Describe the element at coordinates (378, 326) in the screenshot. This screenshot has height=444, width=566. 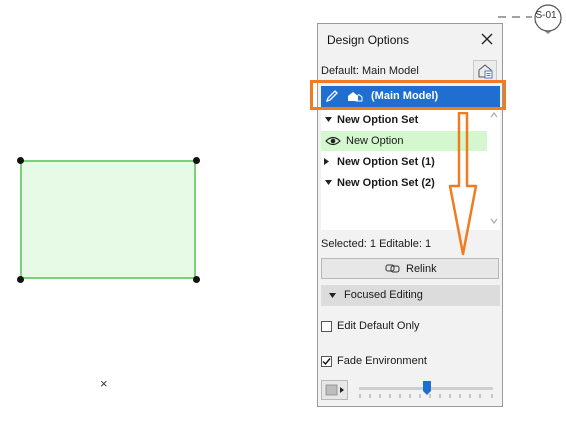
I see `edit-default-only-label: Edit Default Only` at that location.